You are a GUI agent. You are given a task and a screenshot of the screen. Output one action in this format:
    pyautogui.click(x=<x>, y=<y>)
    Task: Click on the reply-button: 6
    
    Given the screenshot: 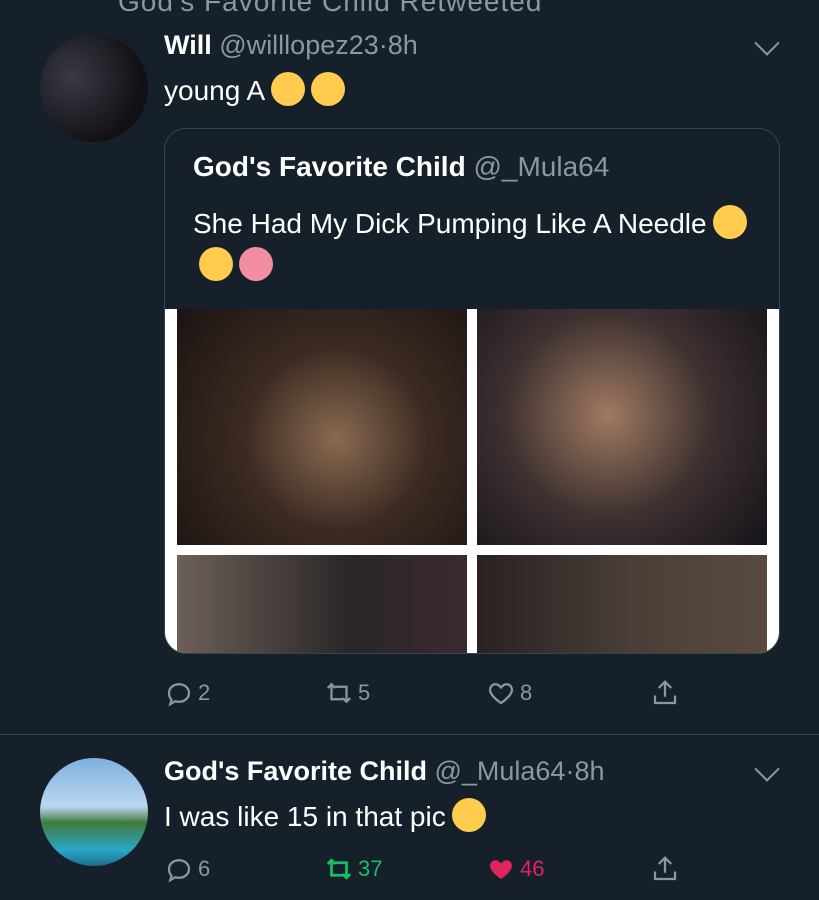 What is the action you would take?
    pyautogui.click(x=187, y=869)
    